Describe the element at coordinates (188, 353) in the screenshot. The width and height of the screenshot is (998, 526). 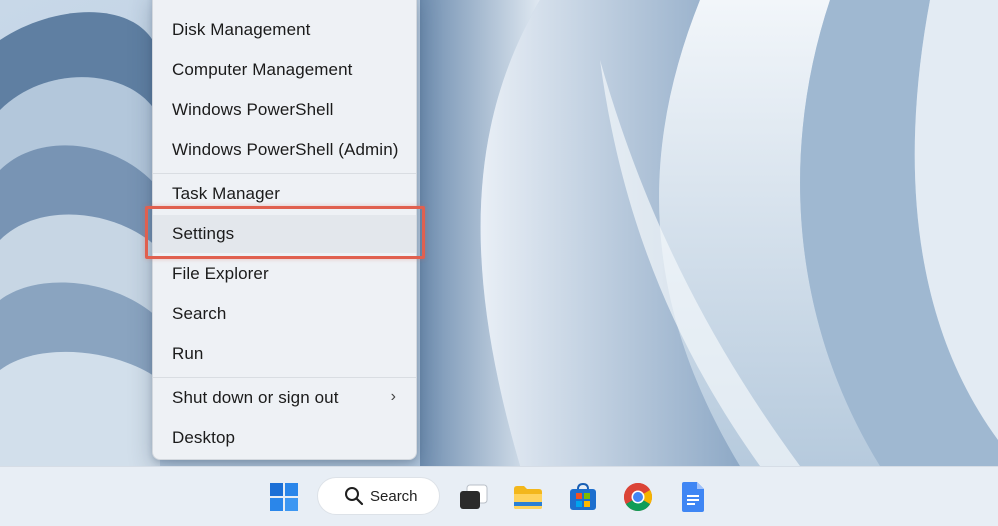
I see `menu-item-label: Run` at that location.